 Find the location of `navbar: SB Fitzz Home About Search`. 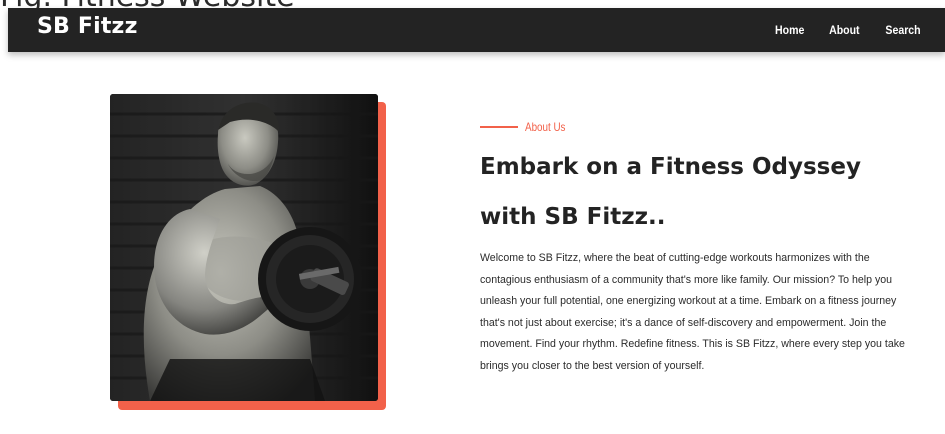

navbar: SB Fitzz Home About Search is located at coordinates (476, 30).